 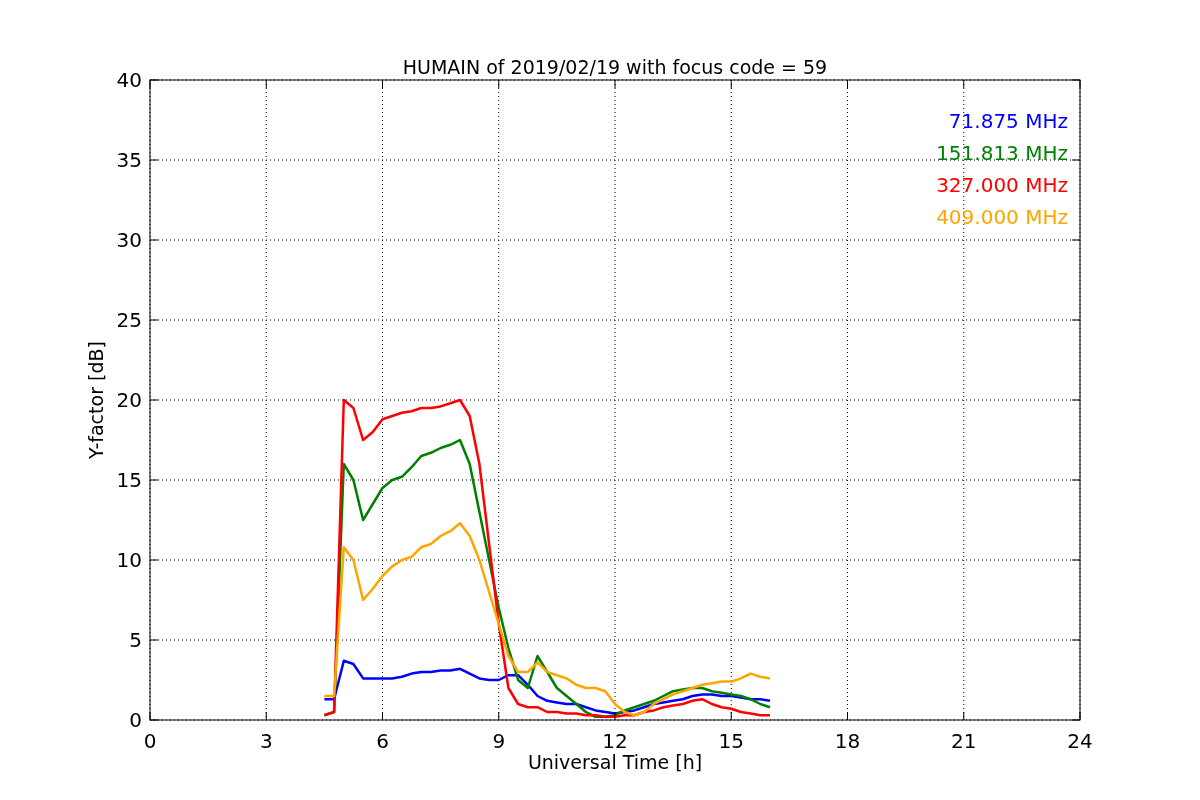 I want to click on y-tick-label: 30, so click(x=129, y=240).